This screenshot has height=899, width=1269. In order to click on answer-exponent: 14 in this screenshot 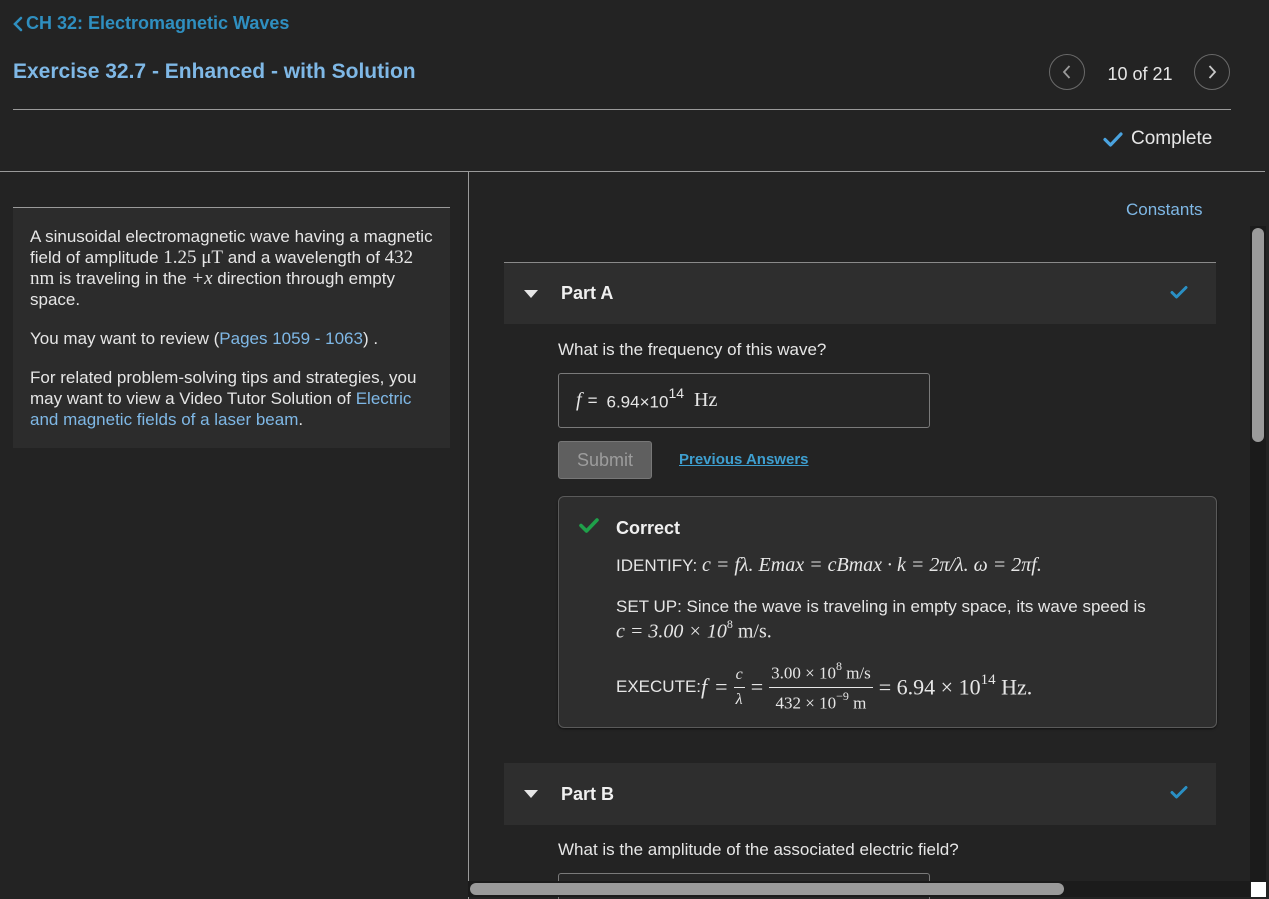, I will do `click(676, 393)`.